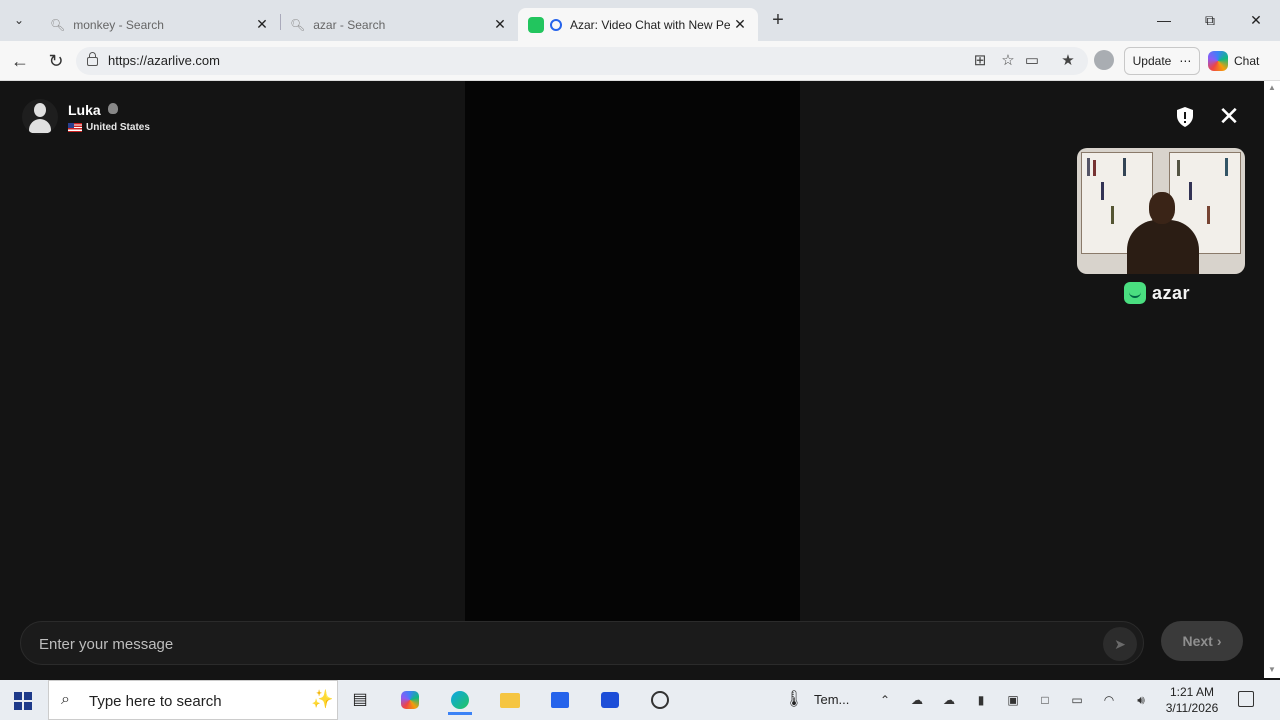  I want to click on edge-browser-icon, so click(460, 701).